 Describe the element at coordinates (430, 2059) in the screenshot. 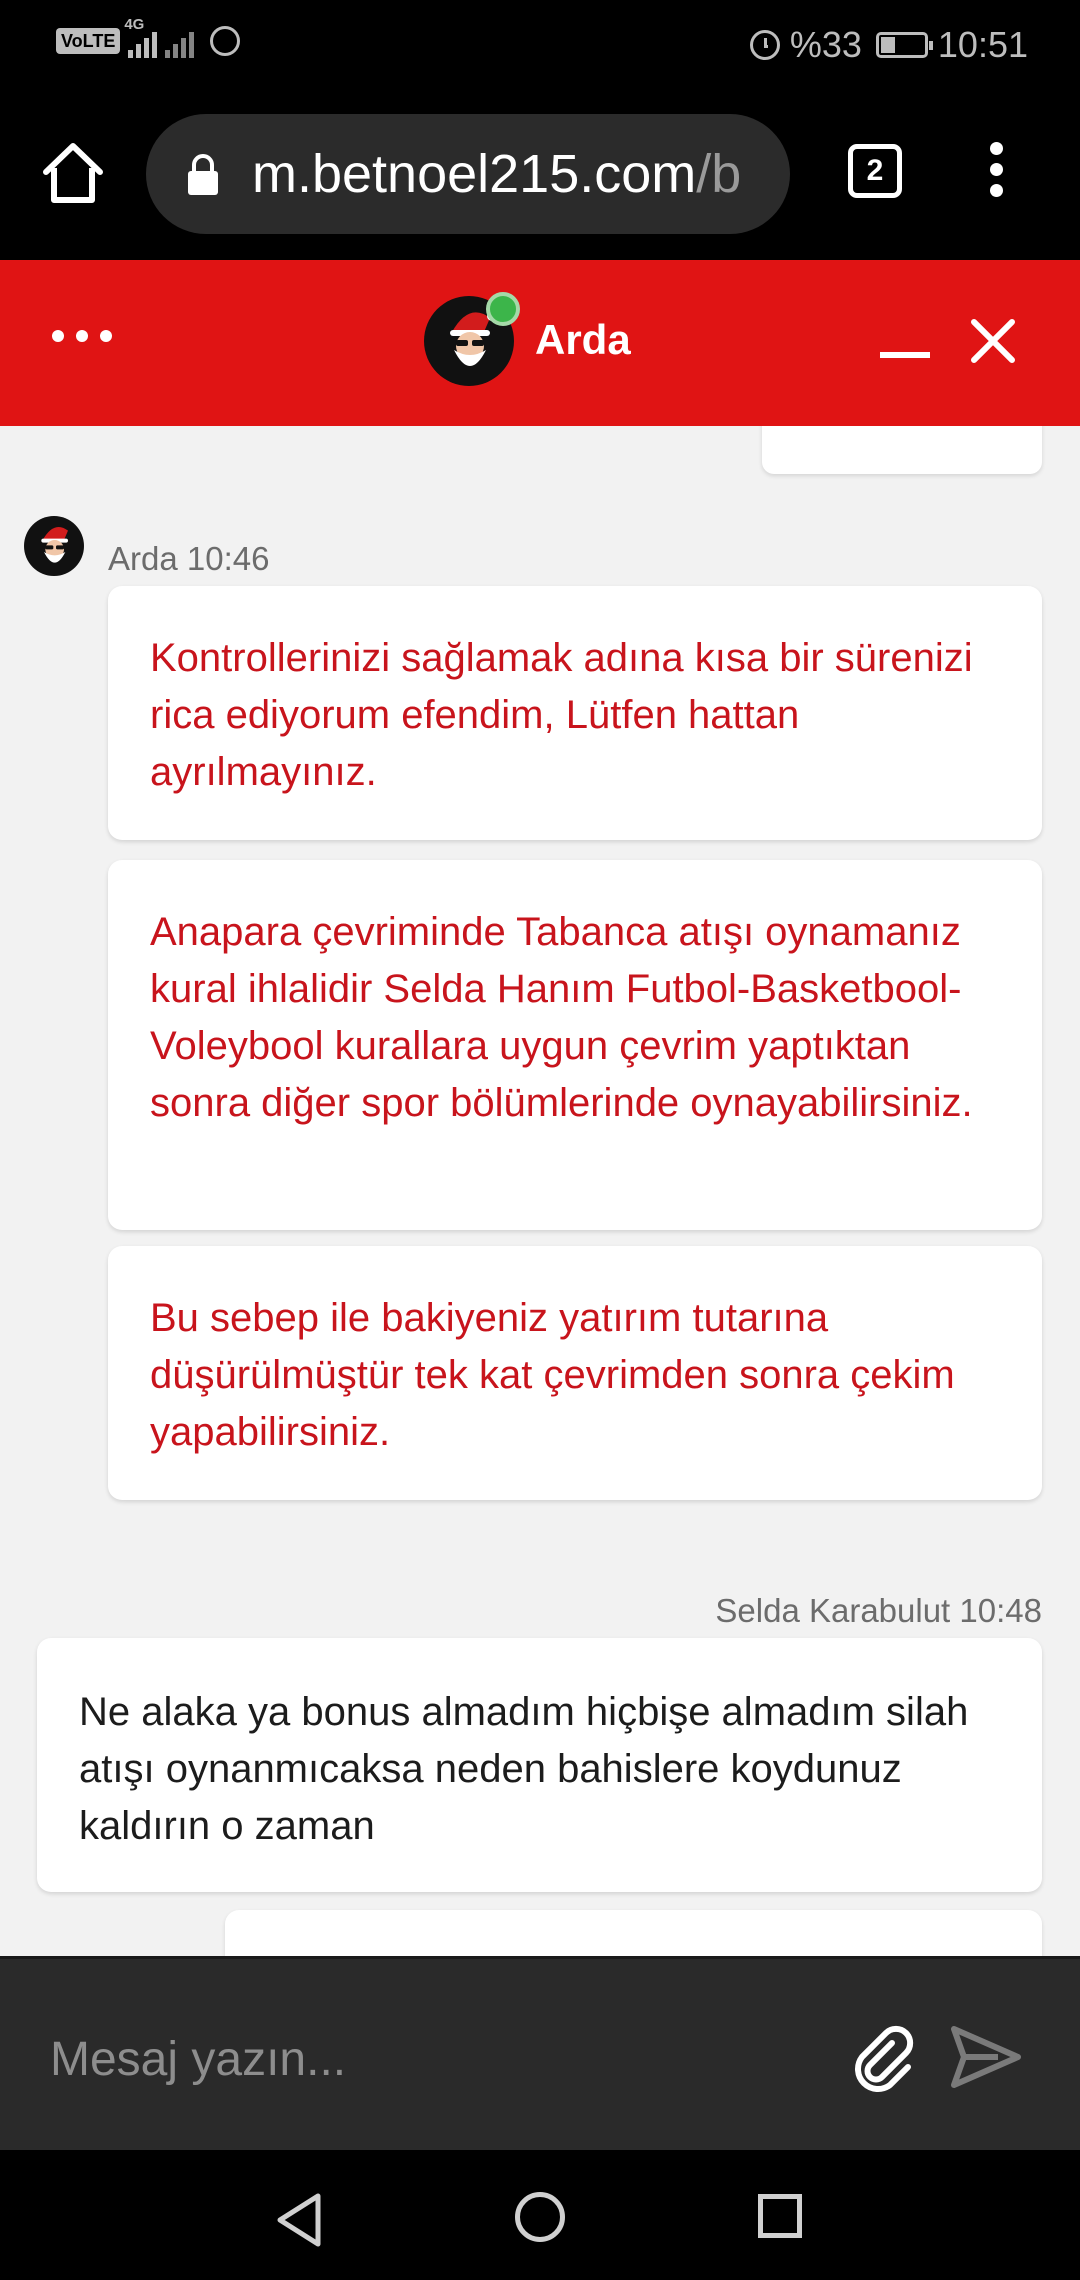

I see `message-input` at that location.